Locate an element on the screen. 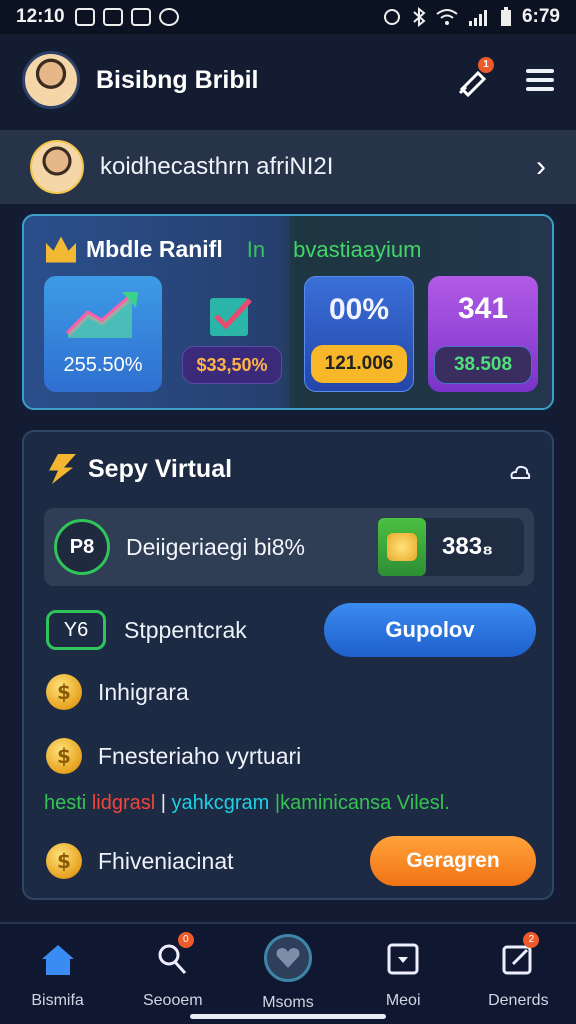 This screenshot has width=576, height=1024. app-header: Bisibng Bribil 1 is located at coordinates (288, 80).